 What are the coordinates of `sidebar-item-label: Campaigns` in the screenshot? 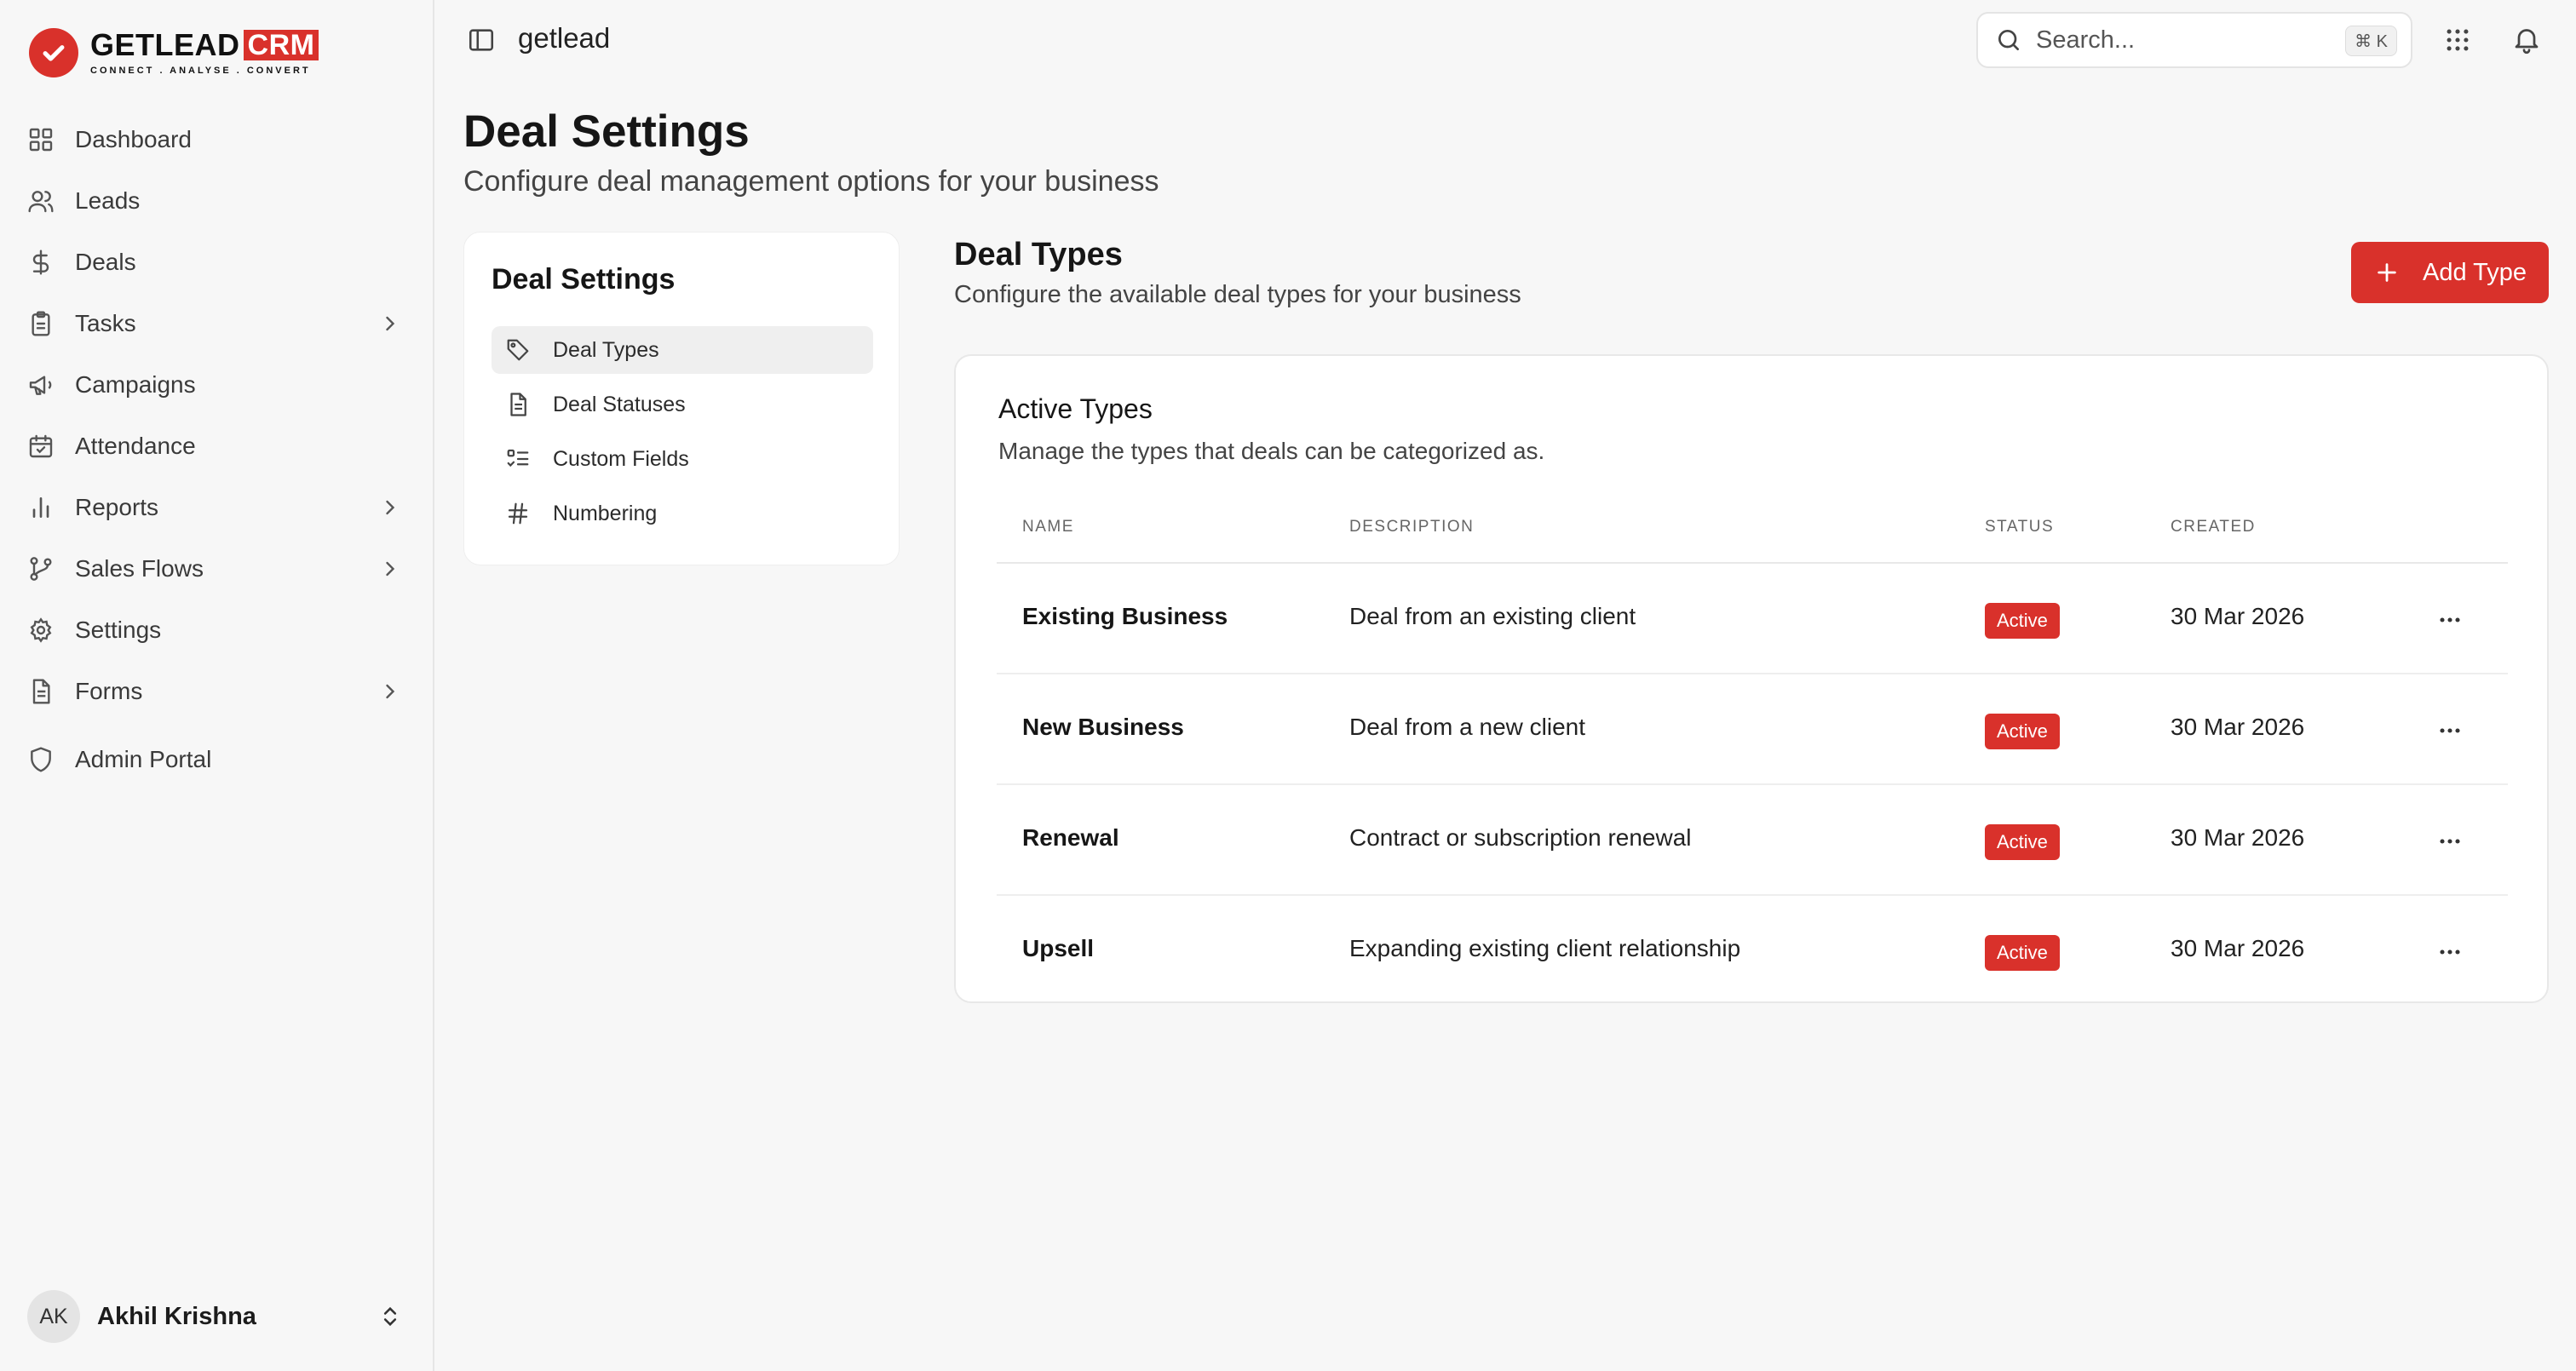 It's located at (136, 384).